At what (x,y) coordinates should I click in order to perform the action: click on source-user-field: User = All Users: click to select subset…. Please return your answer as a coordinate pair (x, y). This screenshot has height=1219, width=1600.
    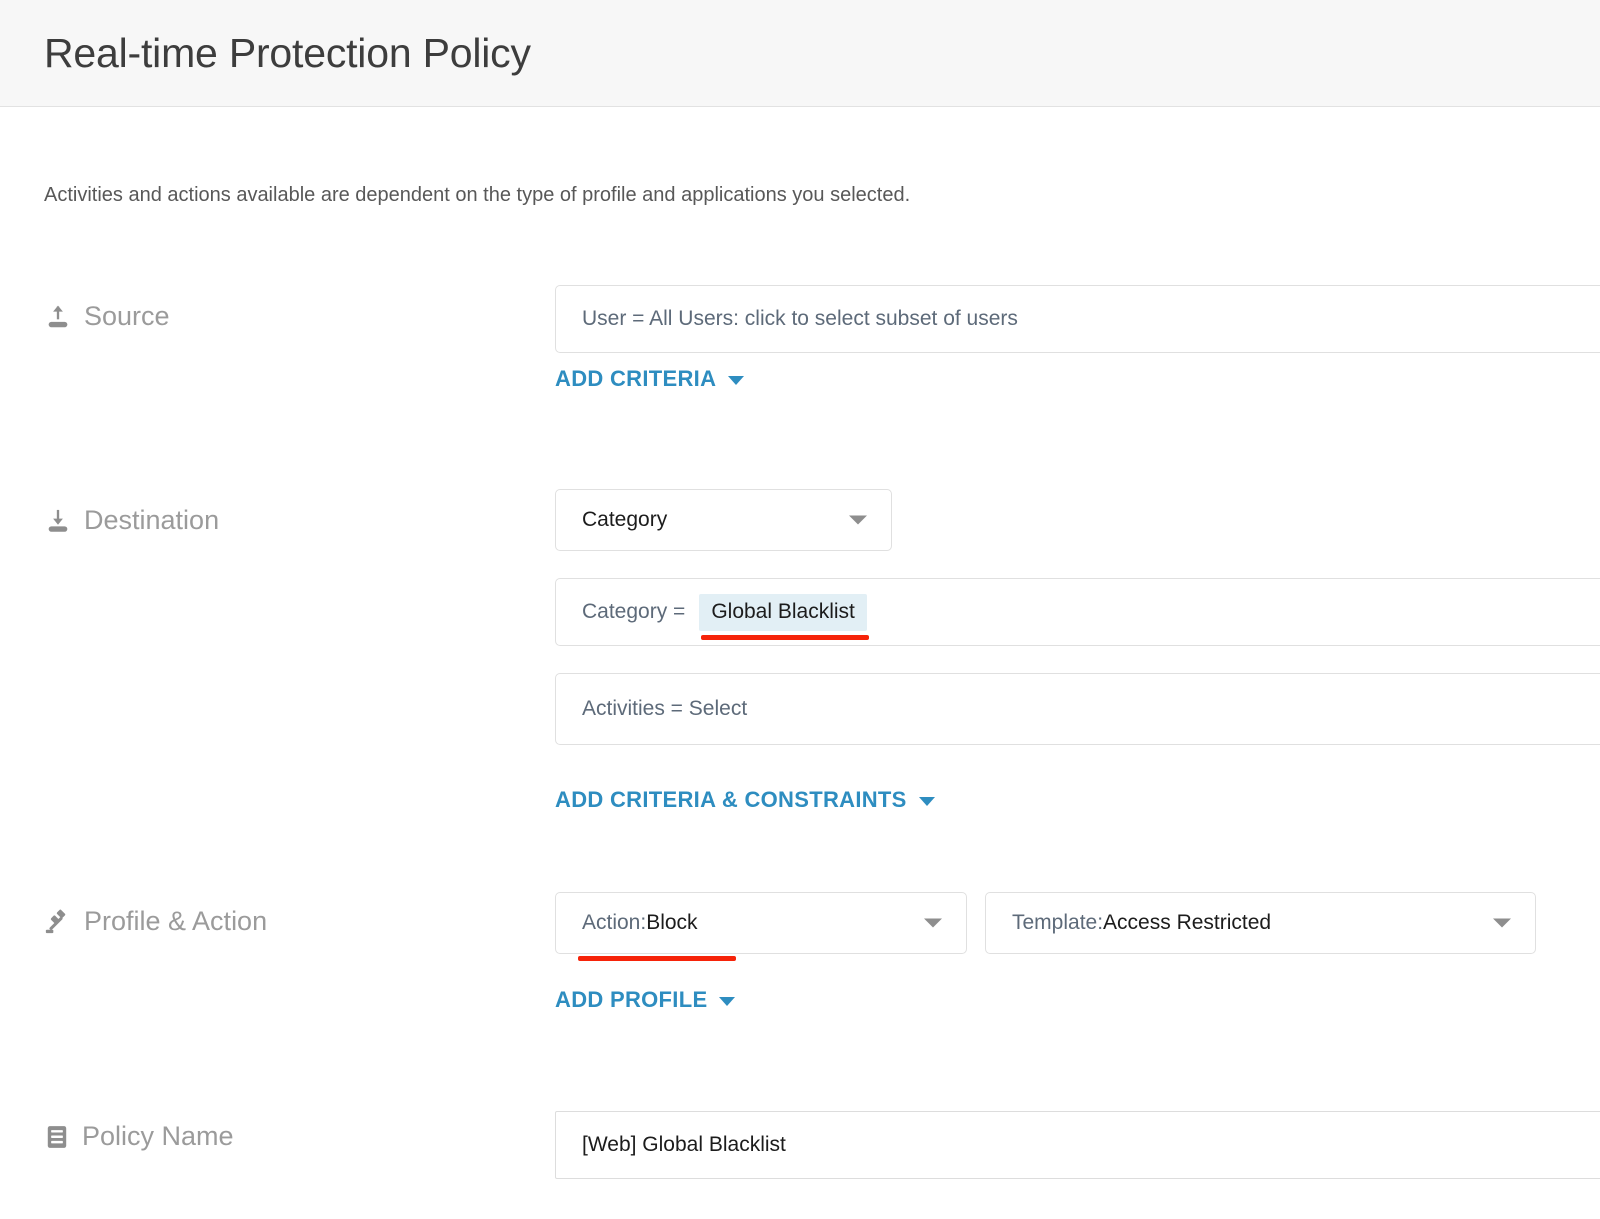
    Looking at the image, I should click on (1077, 319).